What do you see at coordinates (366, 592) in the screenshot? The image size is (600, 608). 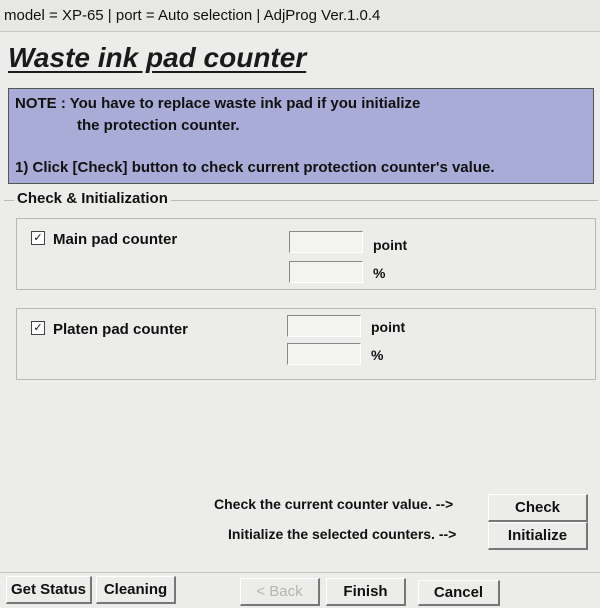 I see `finish-button: Finish` at bounding box center [366, 592].